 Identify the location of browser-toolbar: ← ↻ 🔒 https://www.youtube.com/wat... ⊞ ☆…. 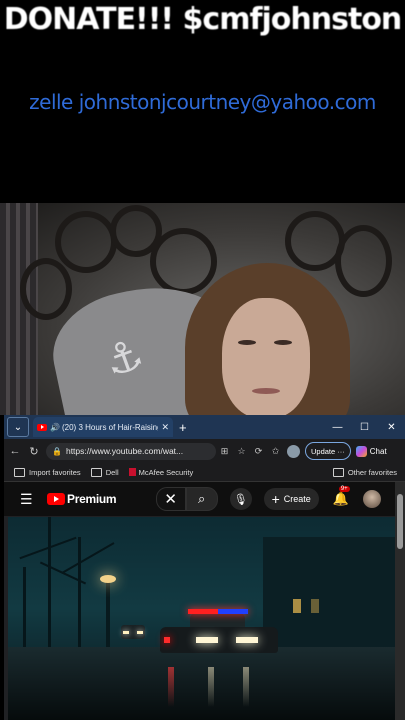
(204, 451).